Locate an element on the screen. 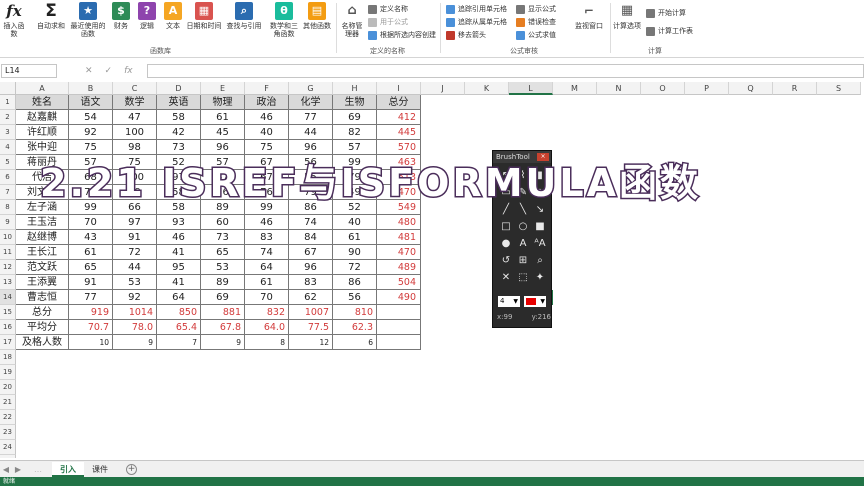  row-header-1: 1 is located at coordinates (8, 102).